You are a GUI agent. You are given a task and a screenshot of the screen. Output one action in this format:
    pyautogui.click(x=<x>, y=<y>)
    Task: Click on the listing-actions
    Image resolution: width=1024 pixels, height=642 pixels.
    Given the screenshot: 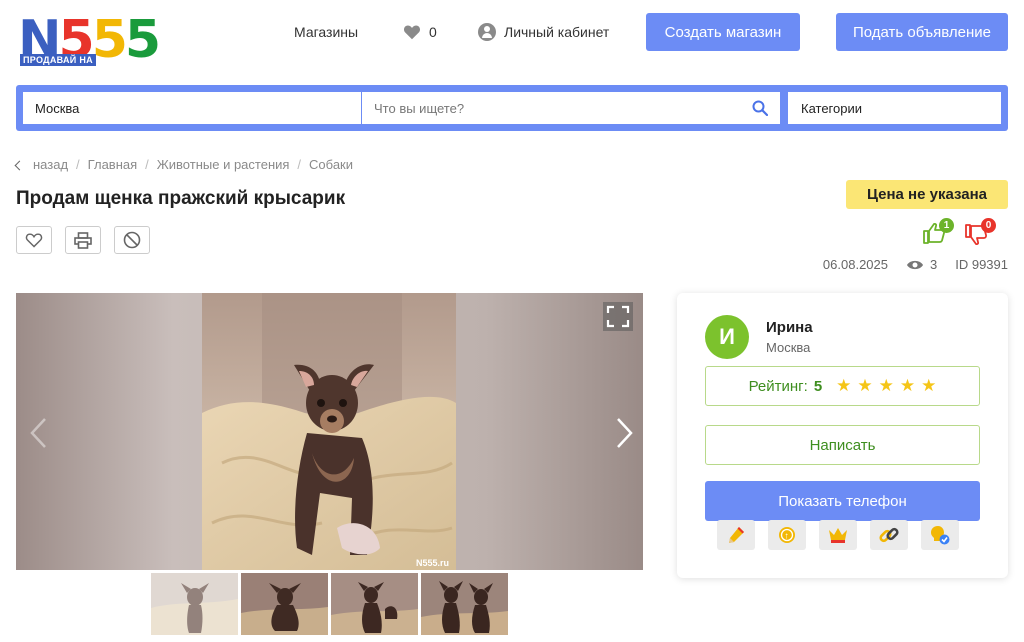 What is the action you would take?
    pyautogui.click(x=83, y=240)
    